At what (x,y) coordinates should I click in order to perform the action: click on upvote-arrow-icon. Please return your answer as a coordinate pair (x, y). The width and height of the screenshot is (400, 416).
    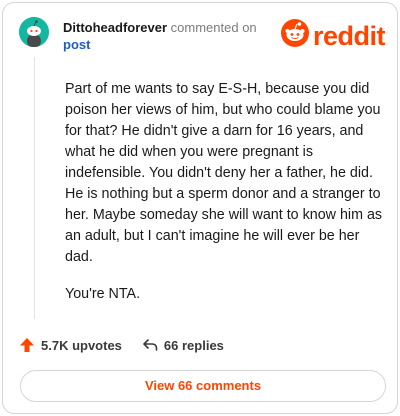
    Looking at the image, I should click on (27, 345).